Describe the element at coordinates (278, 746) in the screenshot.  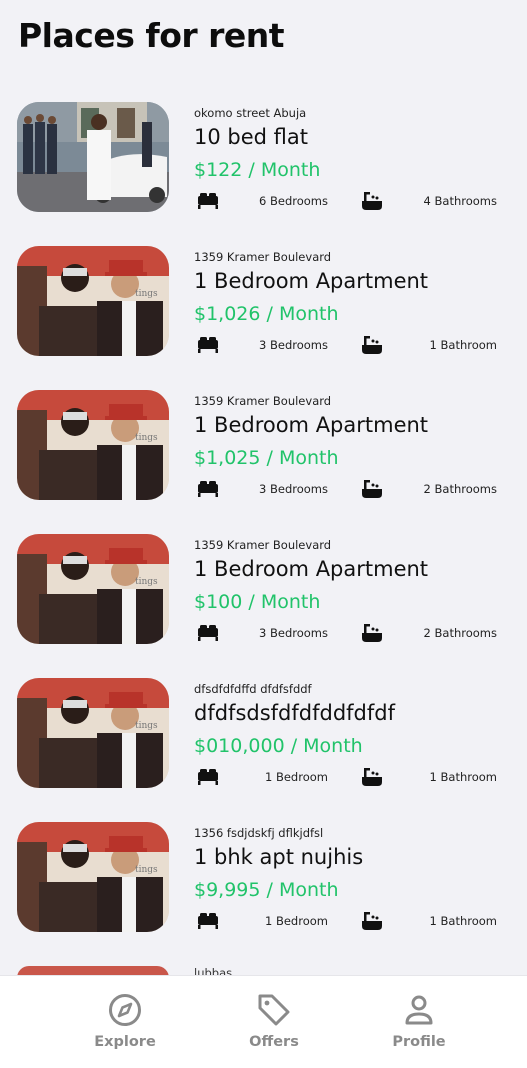
I see `listing-price: $010,000 / Month` at that location.